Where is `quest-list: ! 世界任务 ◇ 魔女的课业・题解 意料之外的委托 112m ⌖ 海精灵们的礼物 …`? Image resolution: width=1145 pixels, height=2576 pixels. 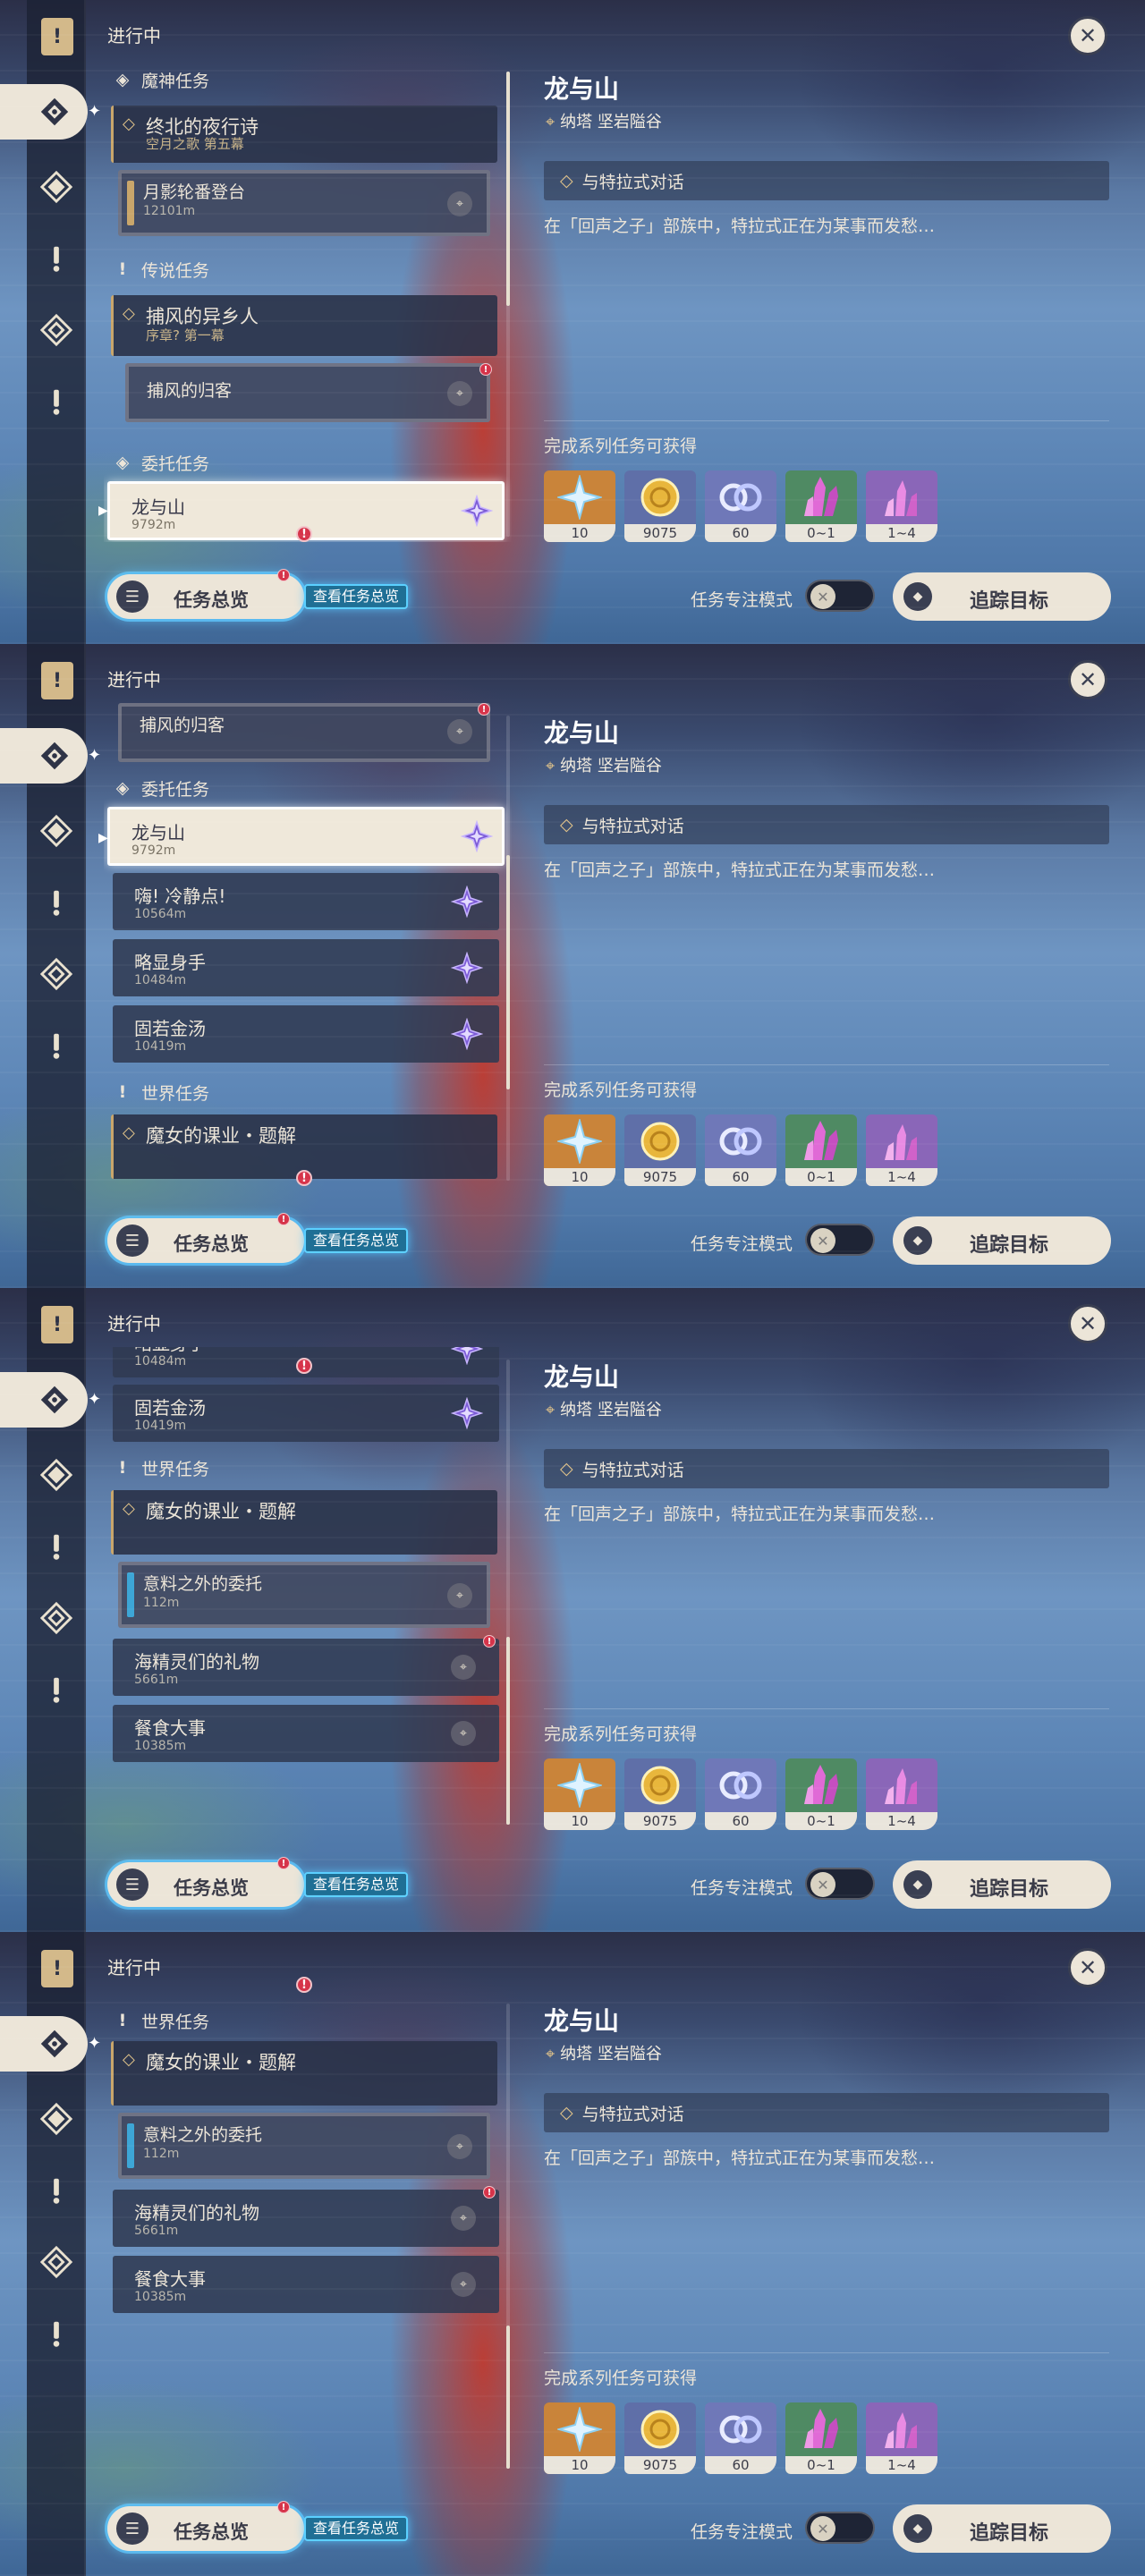
quest-list: ! 世界任务 ◇ 魔女的课业・题解 意料之外的委托 112m ⌖ 海精灵们的礼物 … is located at coordinates (308, 2232).